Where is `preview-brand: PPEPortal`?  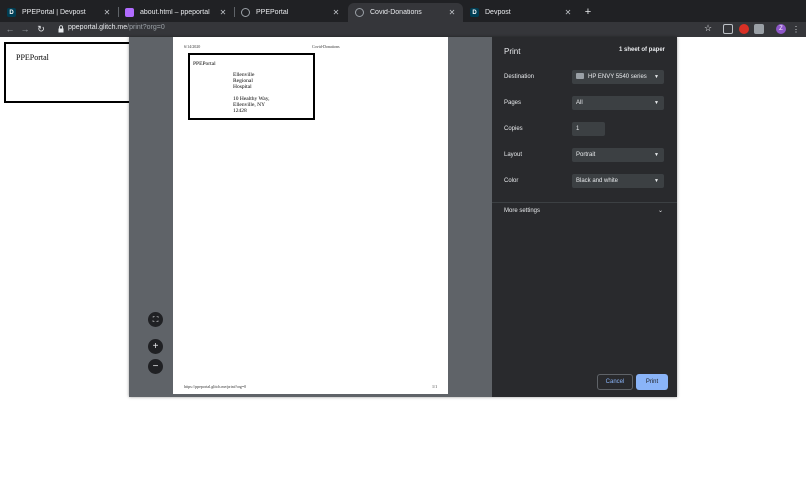 preview-brand: PPEPortal is located at coordinates (204, 64).